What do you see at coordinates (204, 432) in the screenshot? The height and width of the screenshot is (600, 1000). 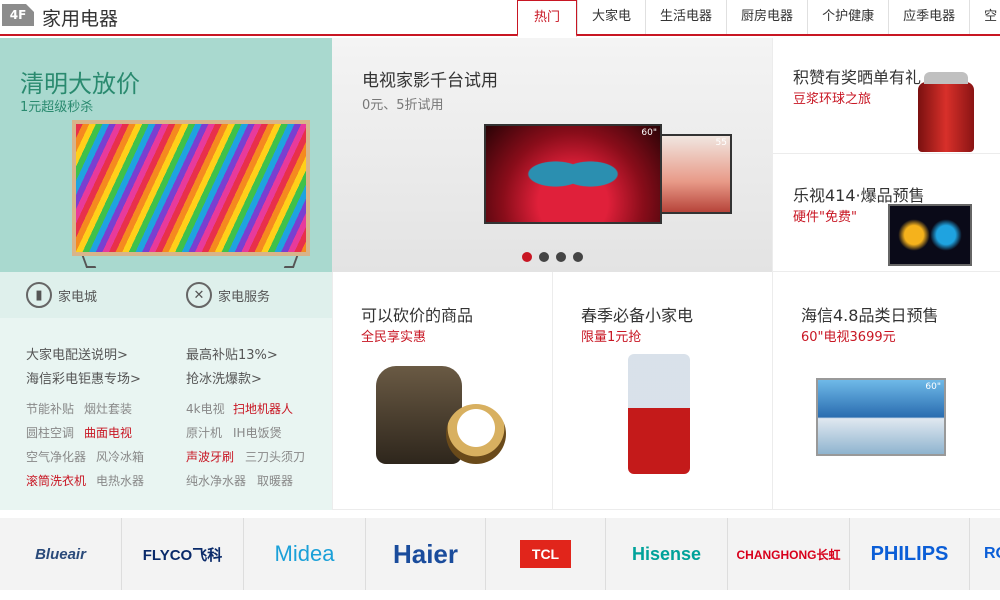 I see `tag-link: 原汁机` at bounding box center [204, 432].